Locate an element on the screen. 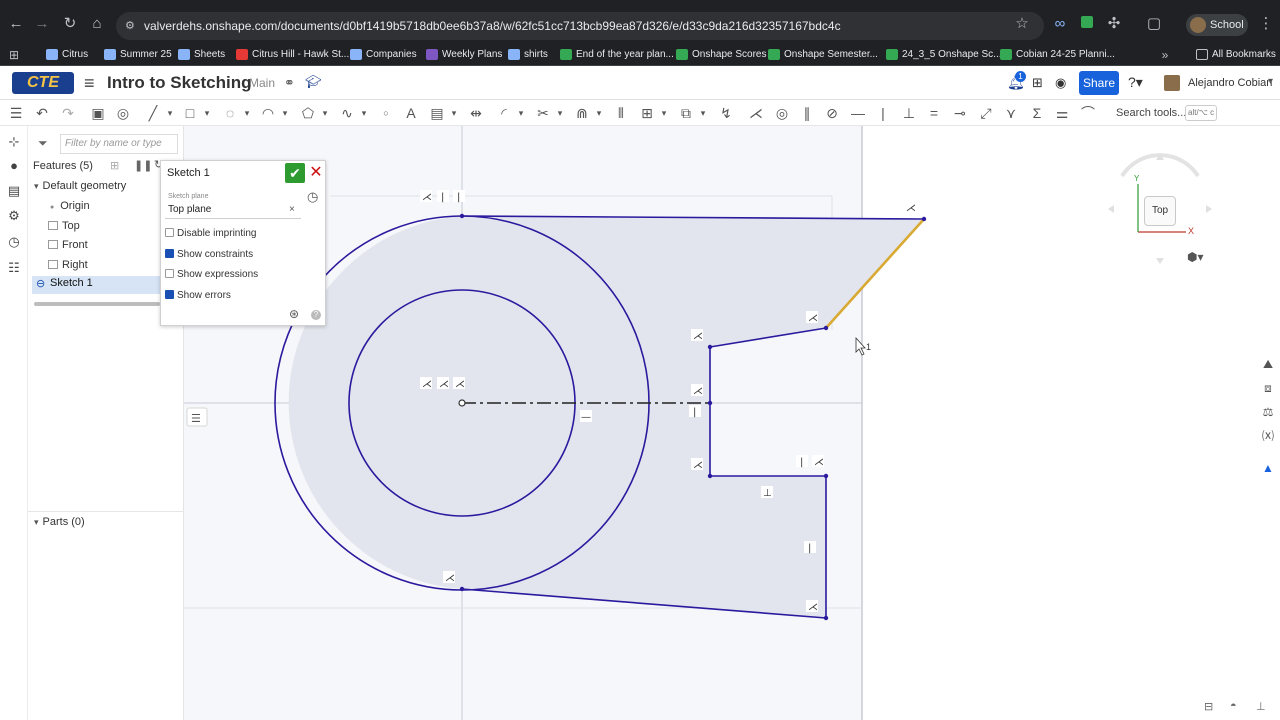 The width and height of the screenshot is (1280, 720). bookmark-item: shirts is located at coordinates (528, 55).